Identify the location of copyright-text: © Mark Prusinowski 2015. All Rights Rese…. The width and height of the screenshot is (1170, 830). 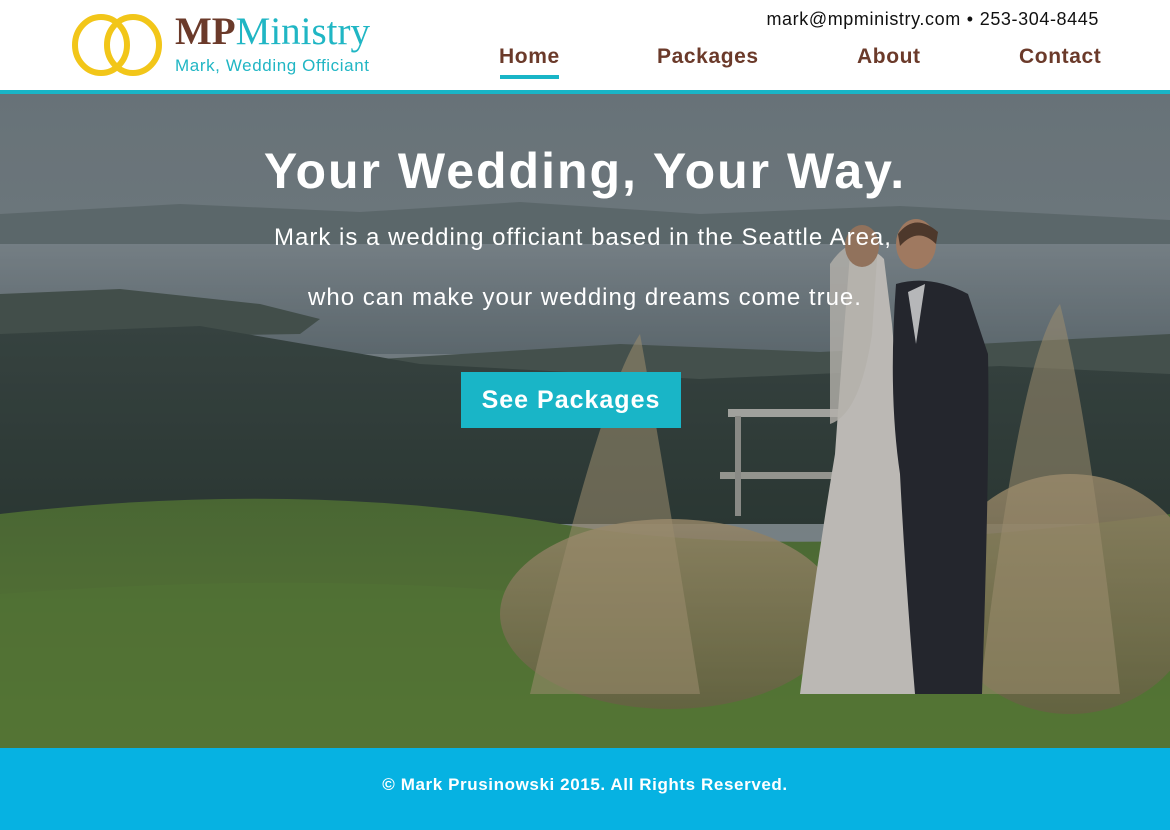
(585, 784).